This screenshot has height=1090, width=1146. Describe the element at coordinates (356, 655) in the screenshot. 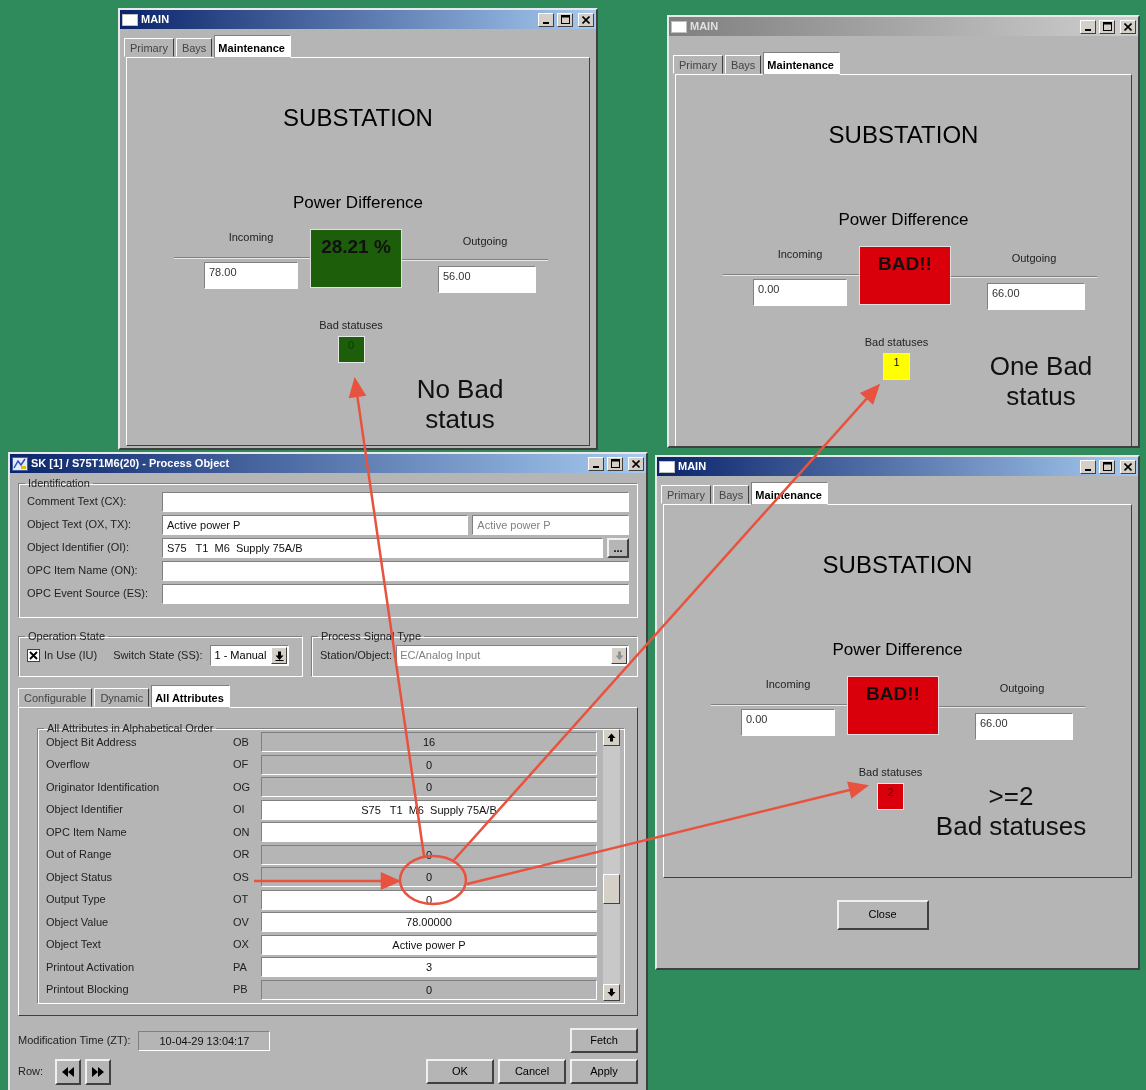

I see `field-label: Station/Object:` at that location.